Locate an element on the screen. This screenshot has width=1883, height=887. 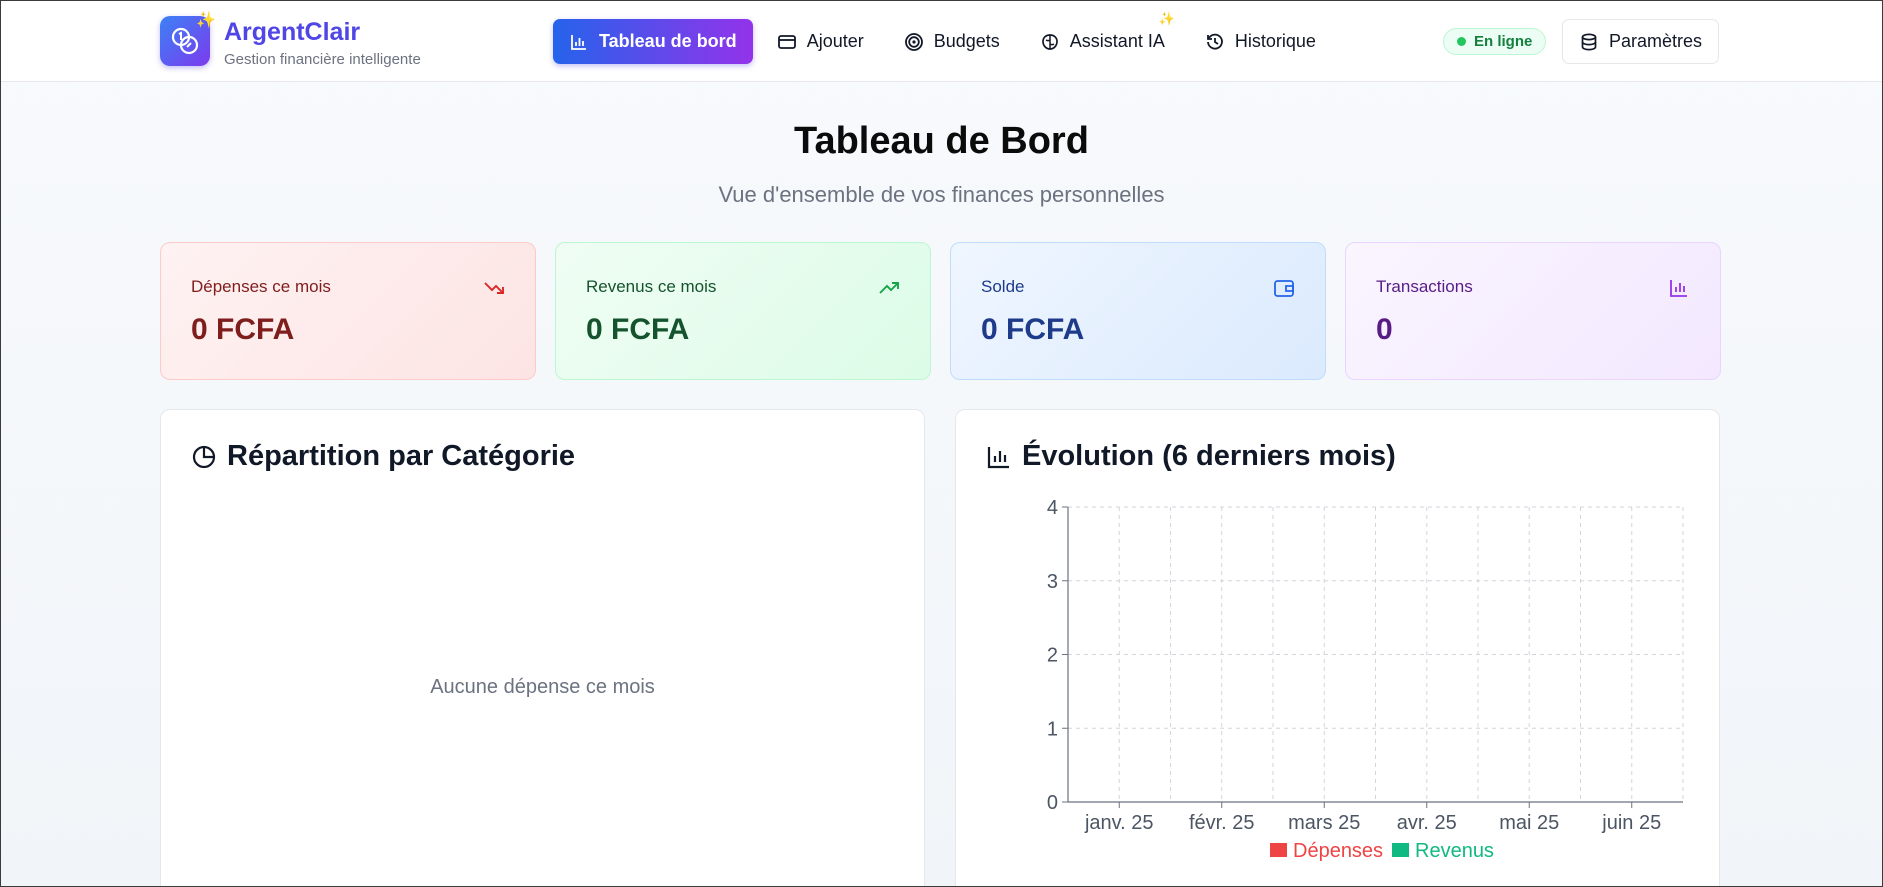
target-icon is located at coordinates (913, 41).